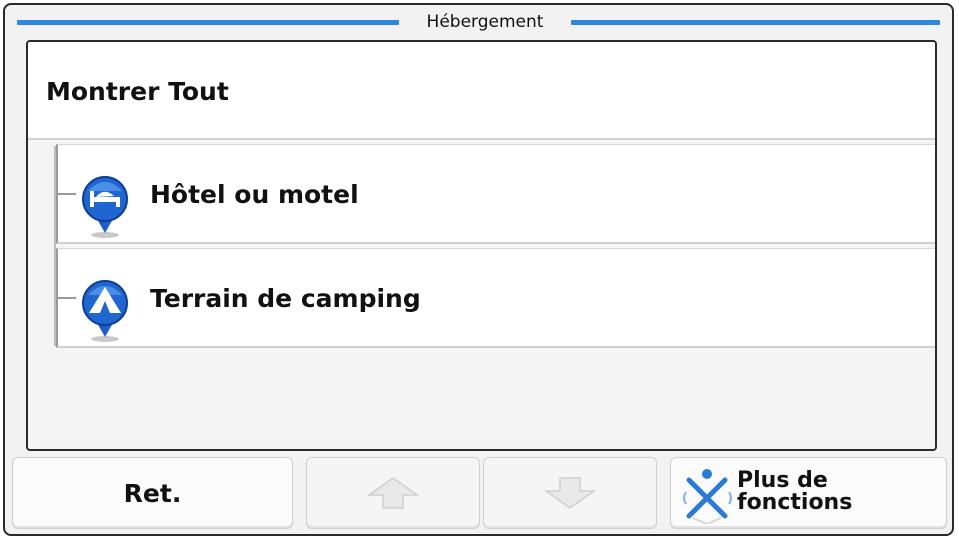  I want to click on more-functions-label: Plus de fonctions, so click(795, 491).